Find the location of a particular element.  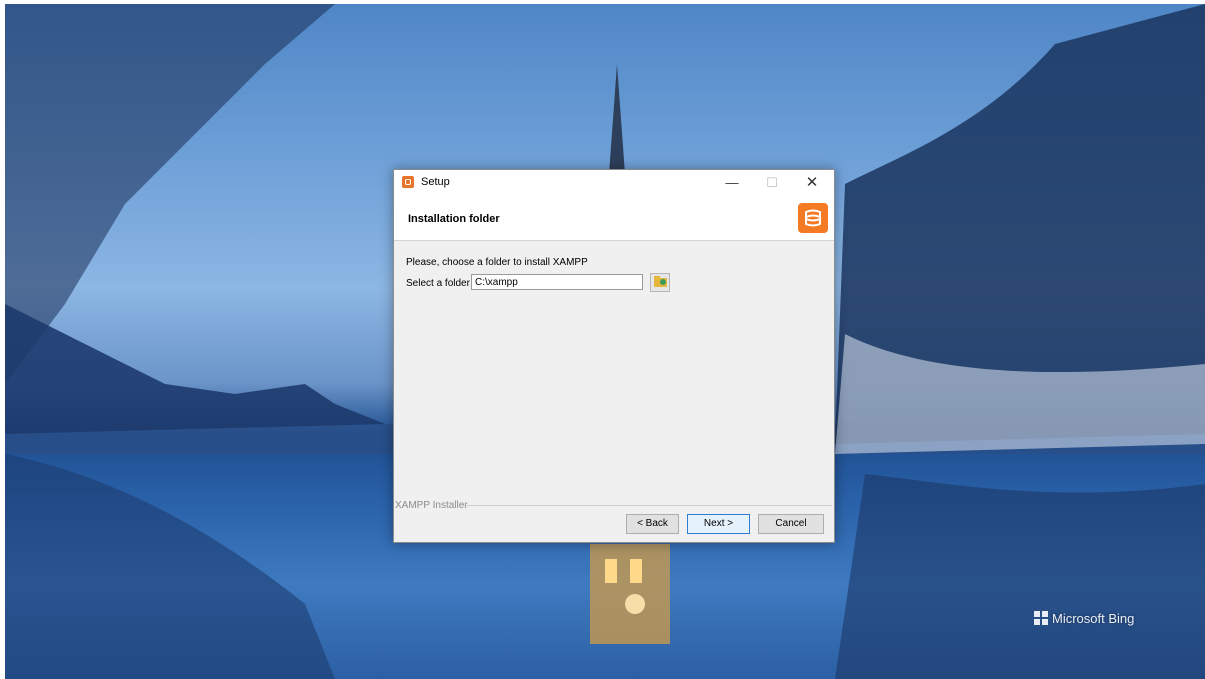

instruction-text: Please, choose a folder to install XAMPP is located at coordinates (497, 262).